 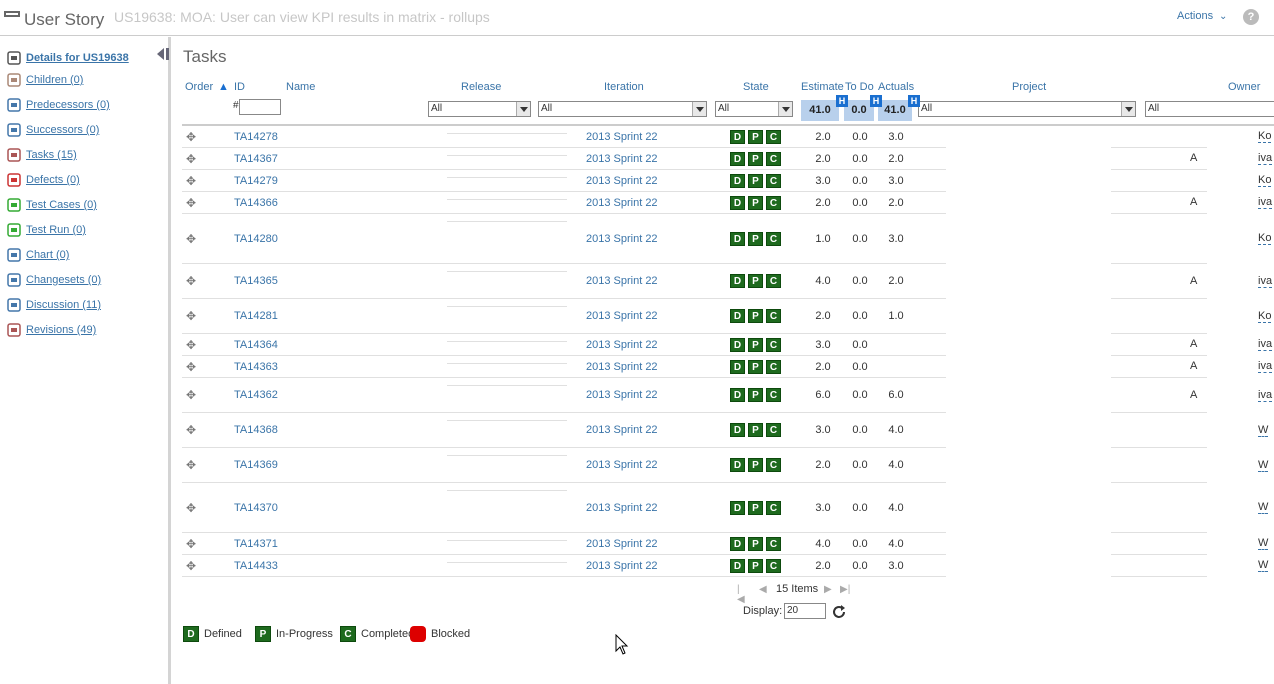 I want to click on task-id-link: TA14278, so click(x=256, y=137).